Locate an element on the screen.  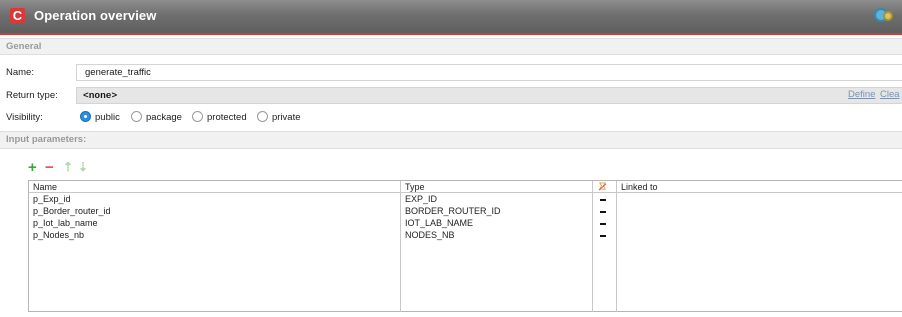
page-title: Operation overview is located at coordinates (95, 15).